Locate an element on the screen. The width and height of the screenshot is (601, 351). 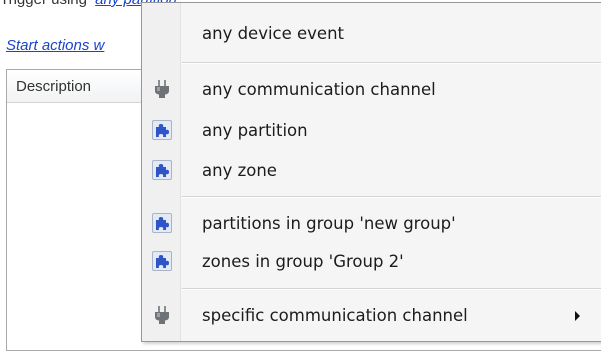
menu-item-any-communication-channel: any communication channel is located at coordinates (372, 89).